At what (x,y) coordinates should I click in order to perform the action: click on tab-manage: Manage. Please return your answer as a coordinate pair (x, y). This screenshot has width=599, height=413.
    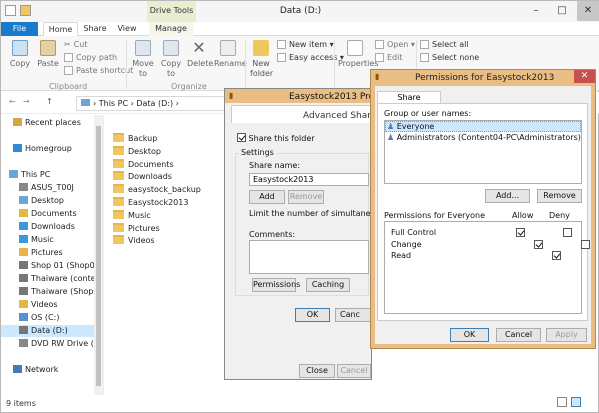
    Looking at the image, I should click on (171, 29).